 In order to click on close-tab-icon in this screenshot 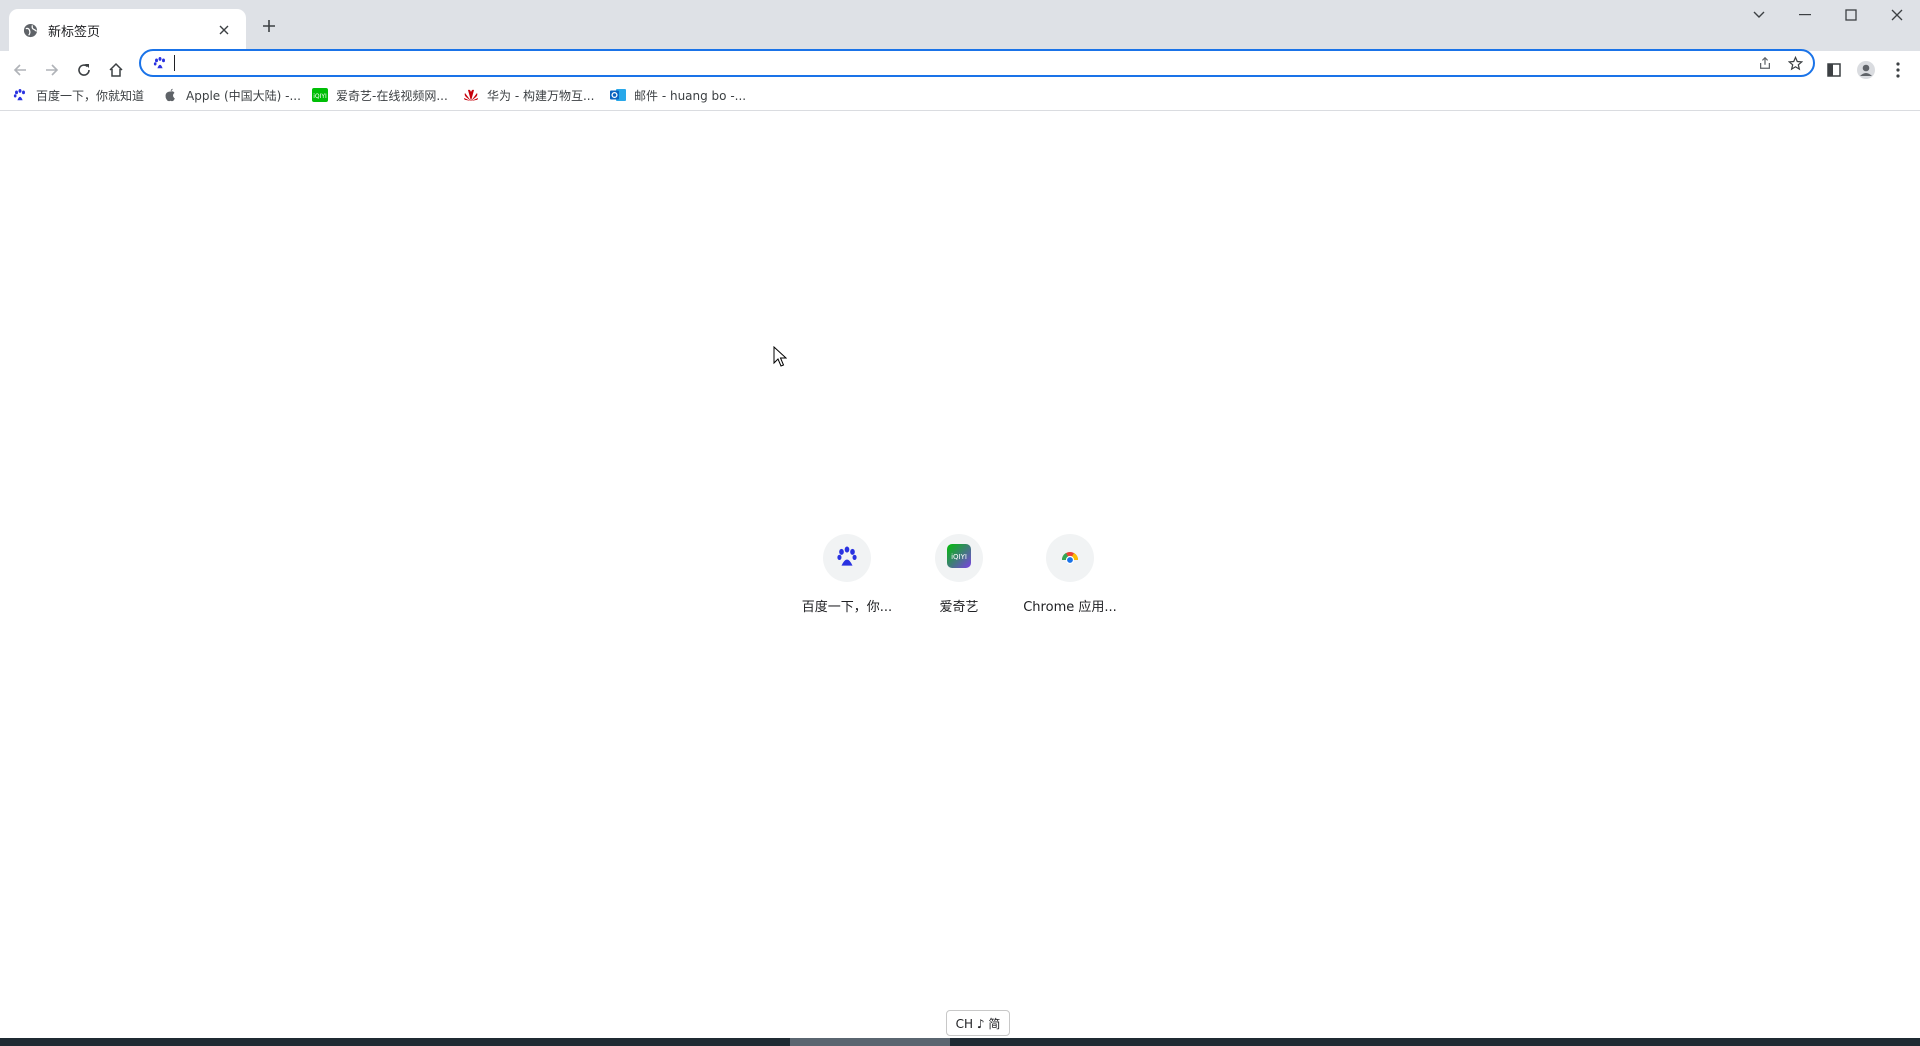, I will do `click(224, 30)`.